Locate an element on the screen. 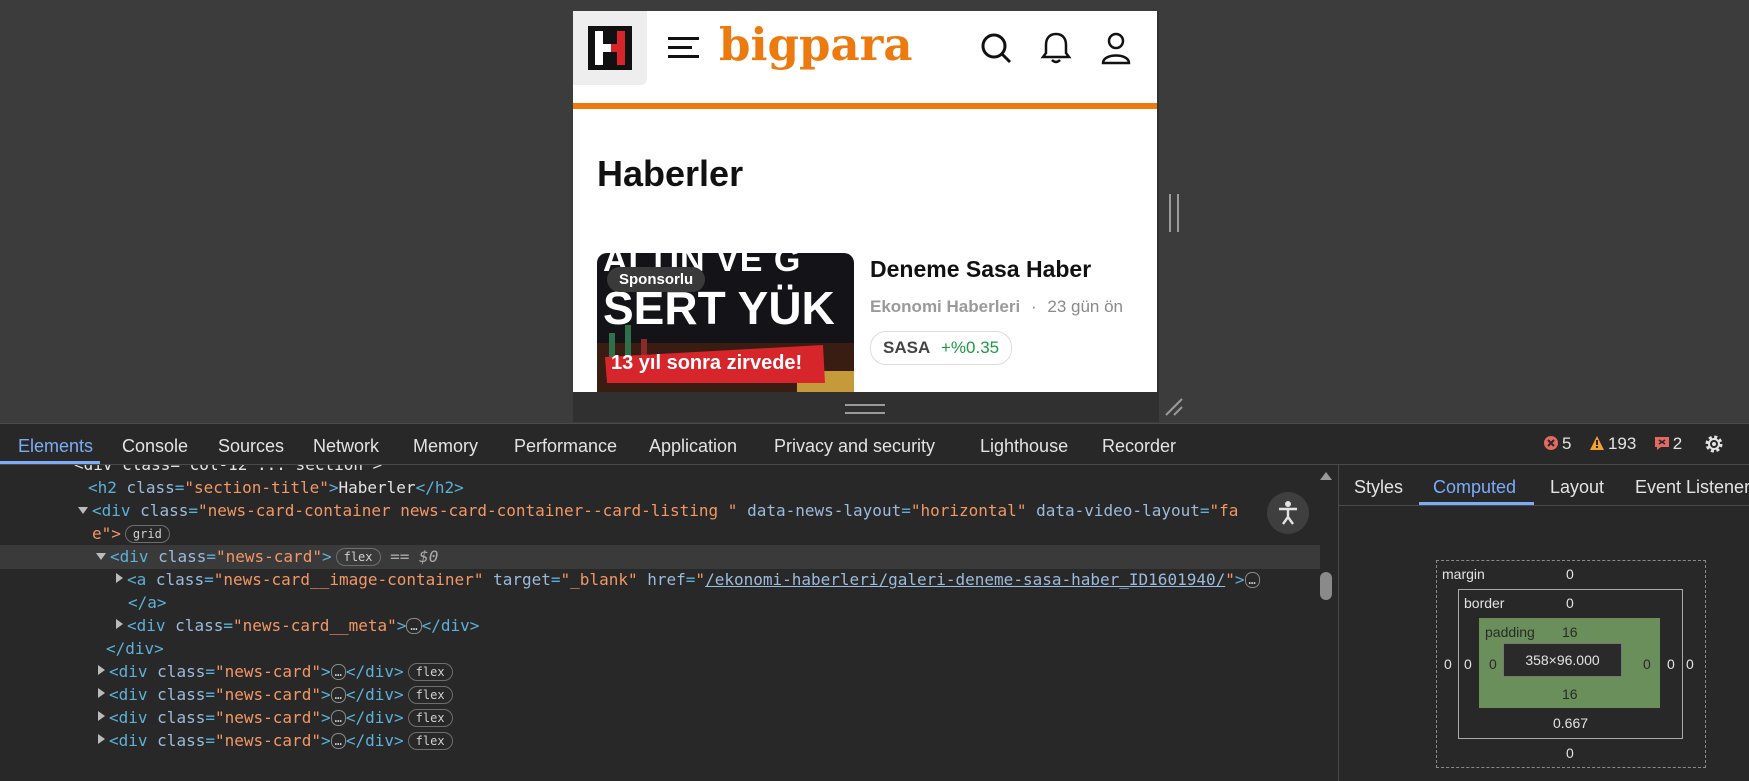 The width and height of the screenshot is (1749, 781). border-top-value: 0 is located at coordinates (1570, 603).